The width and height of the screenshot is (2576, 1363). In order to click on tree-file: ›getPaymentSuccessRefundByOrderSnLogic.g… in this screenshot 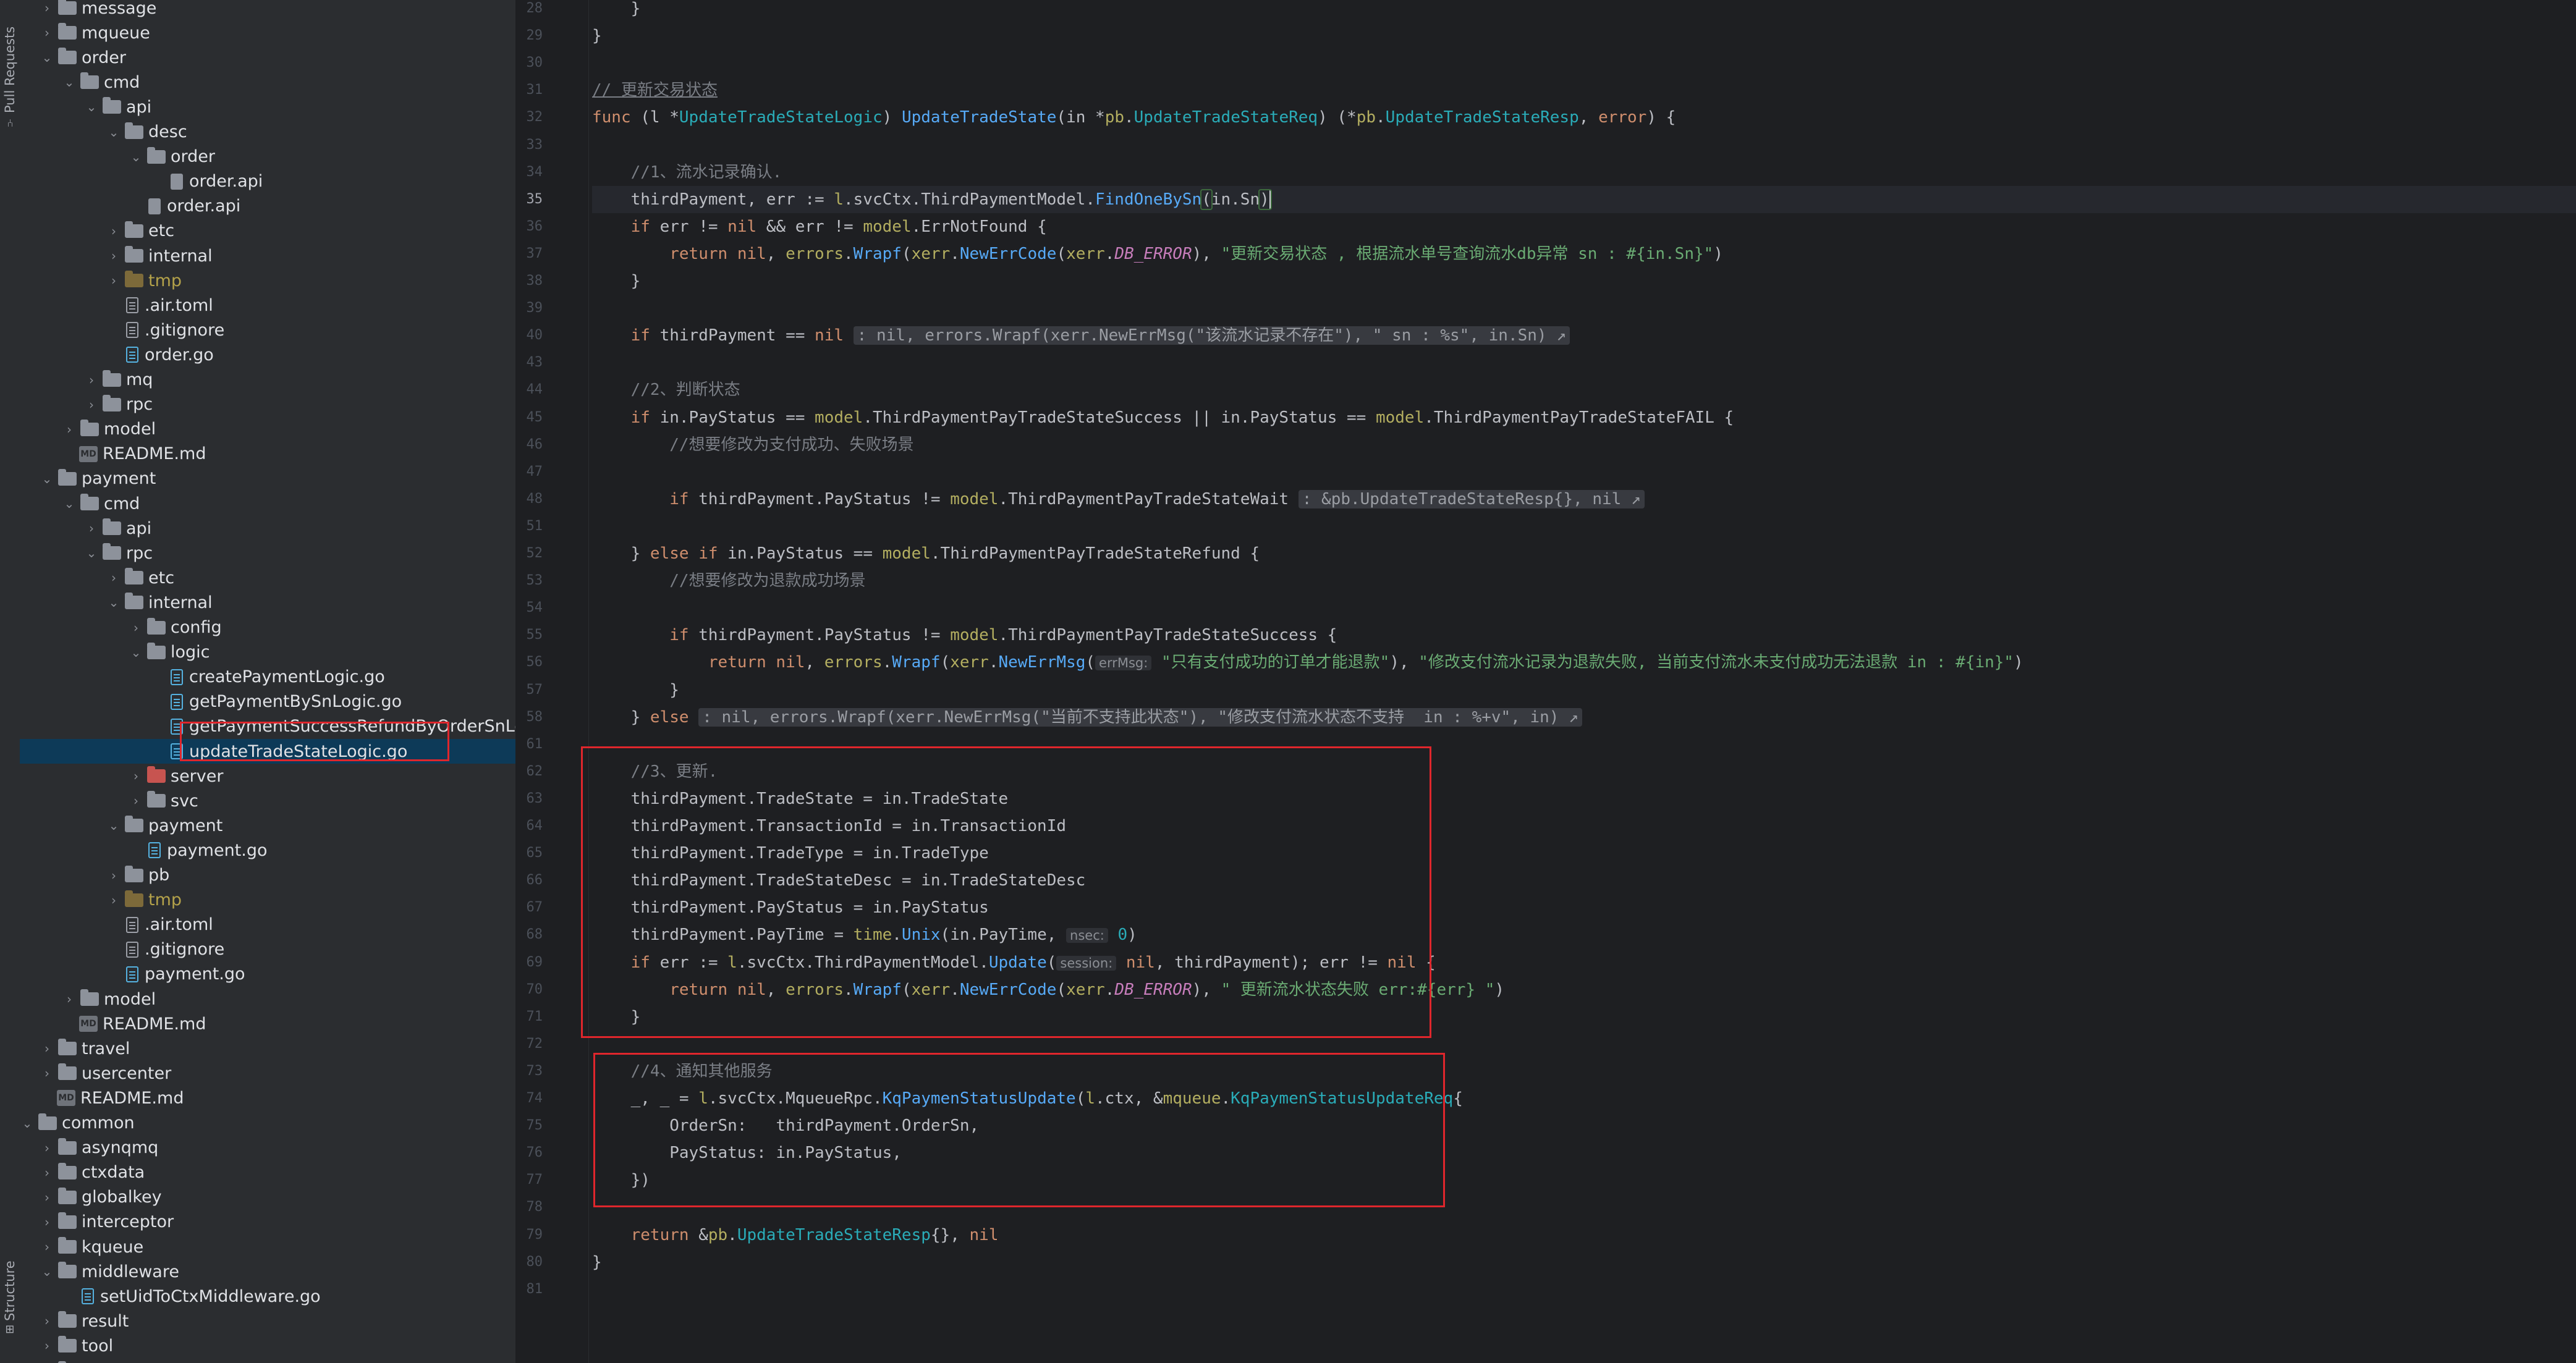, I will do `click(267, 726)`.